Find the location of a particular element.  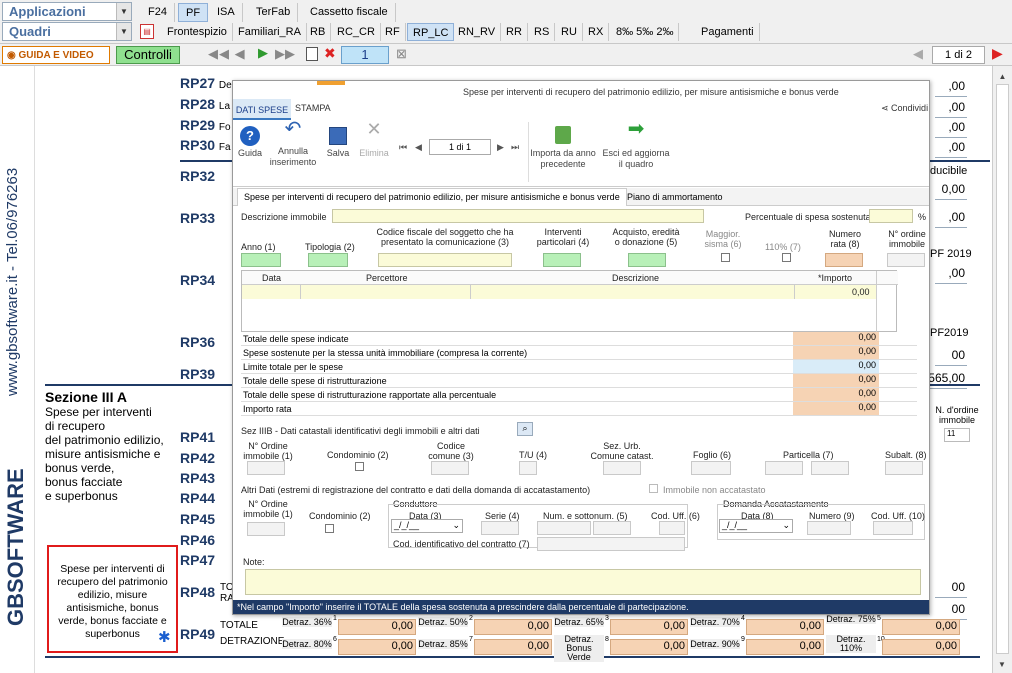

quadro-tab-frontespizio: Frontespizio is located at coordinates (197, 32).